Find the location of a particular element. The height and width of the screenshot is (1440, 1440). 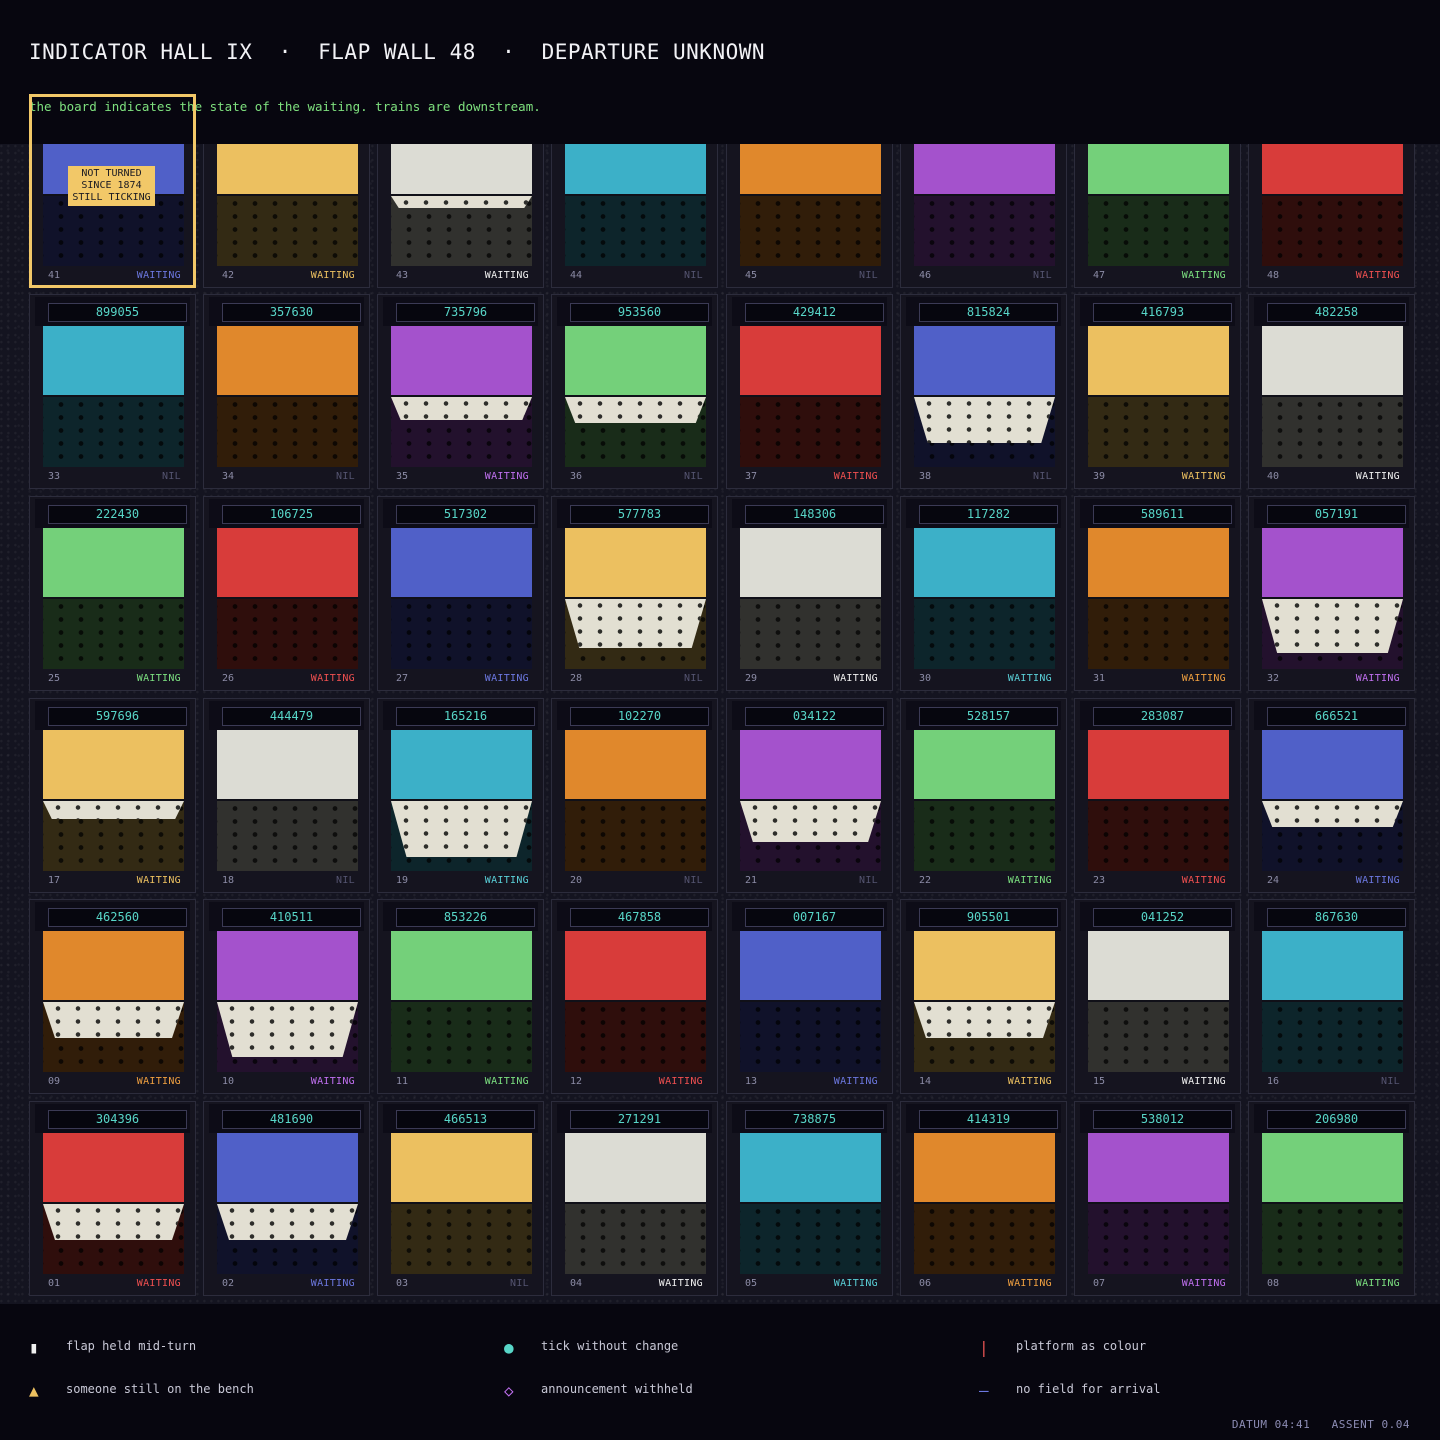

flap-code: 102270 is located at coordinates (639, 716).